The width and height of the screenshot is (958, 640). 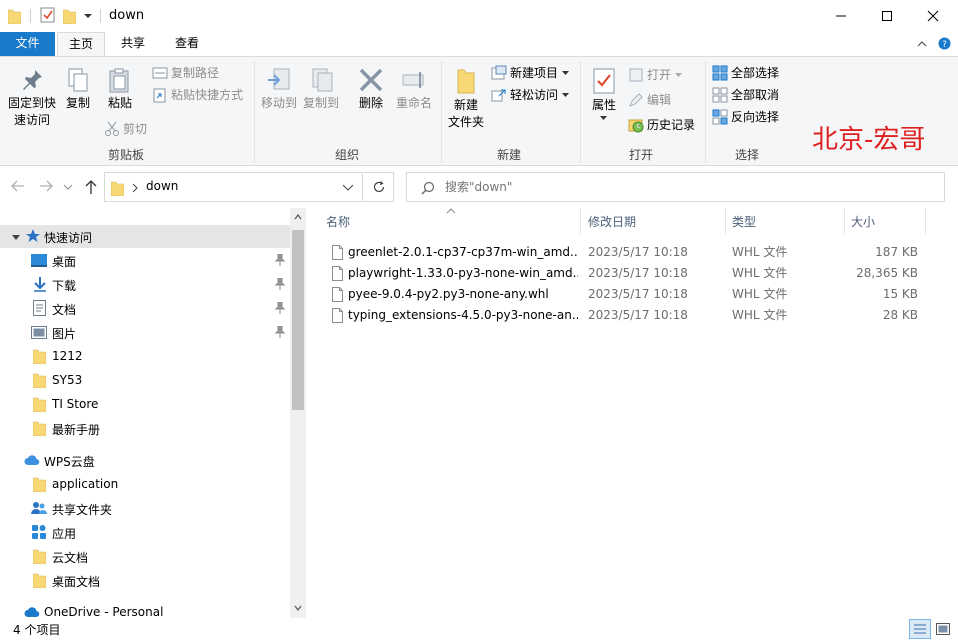 I want to click on large-icons-view-button, so click(x=943, y=629).